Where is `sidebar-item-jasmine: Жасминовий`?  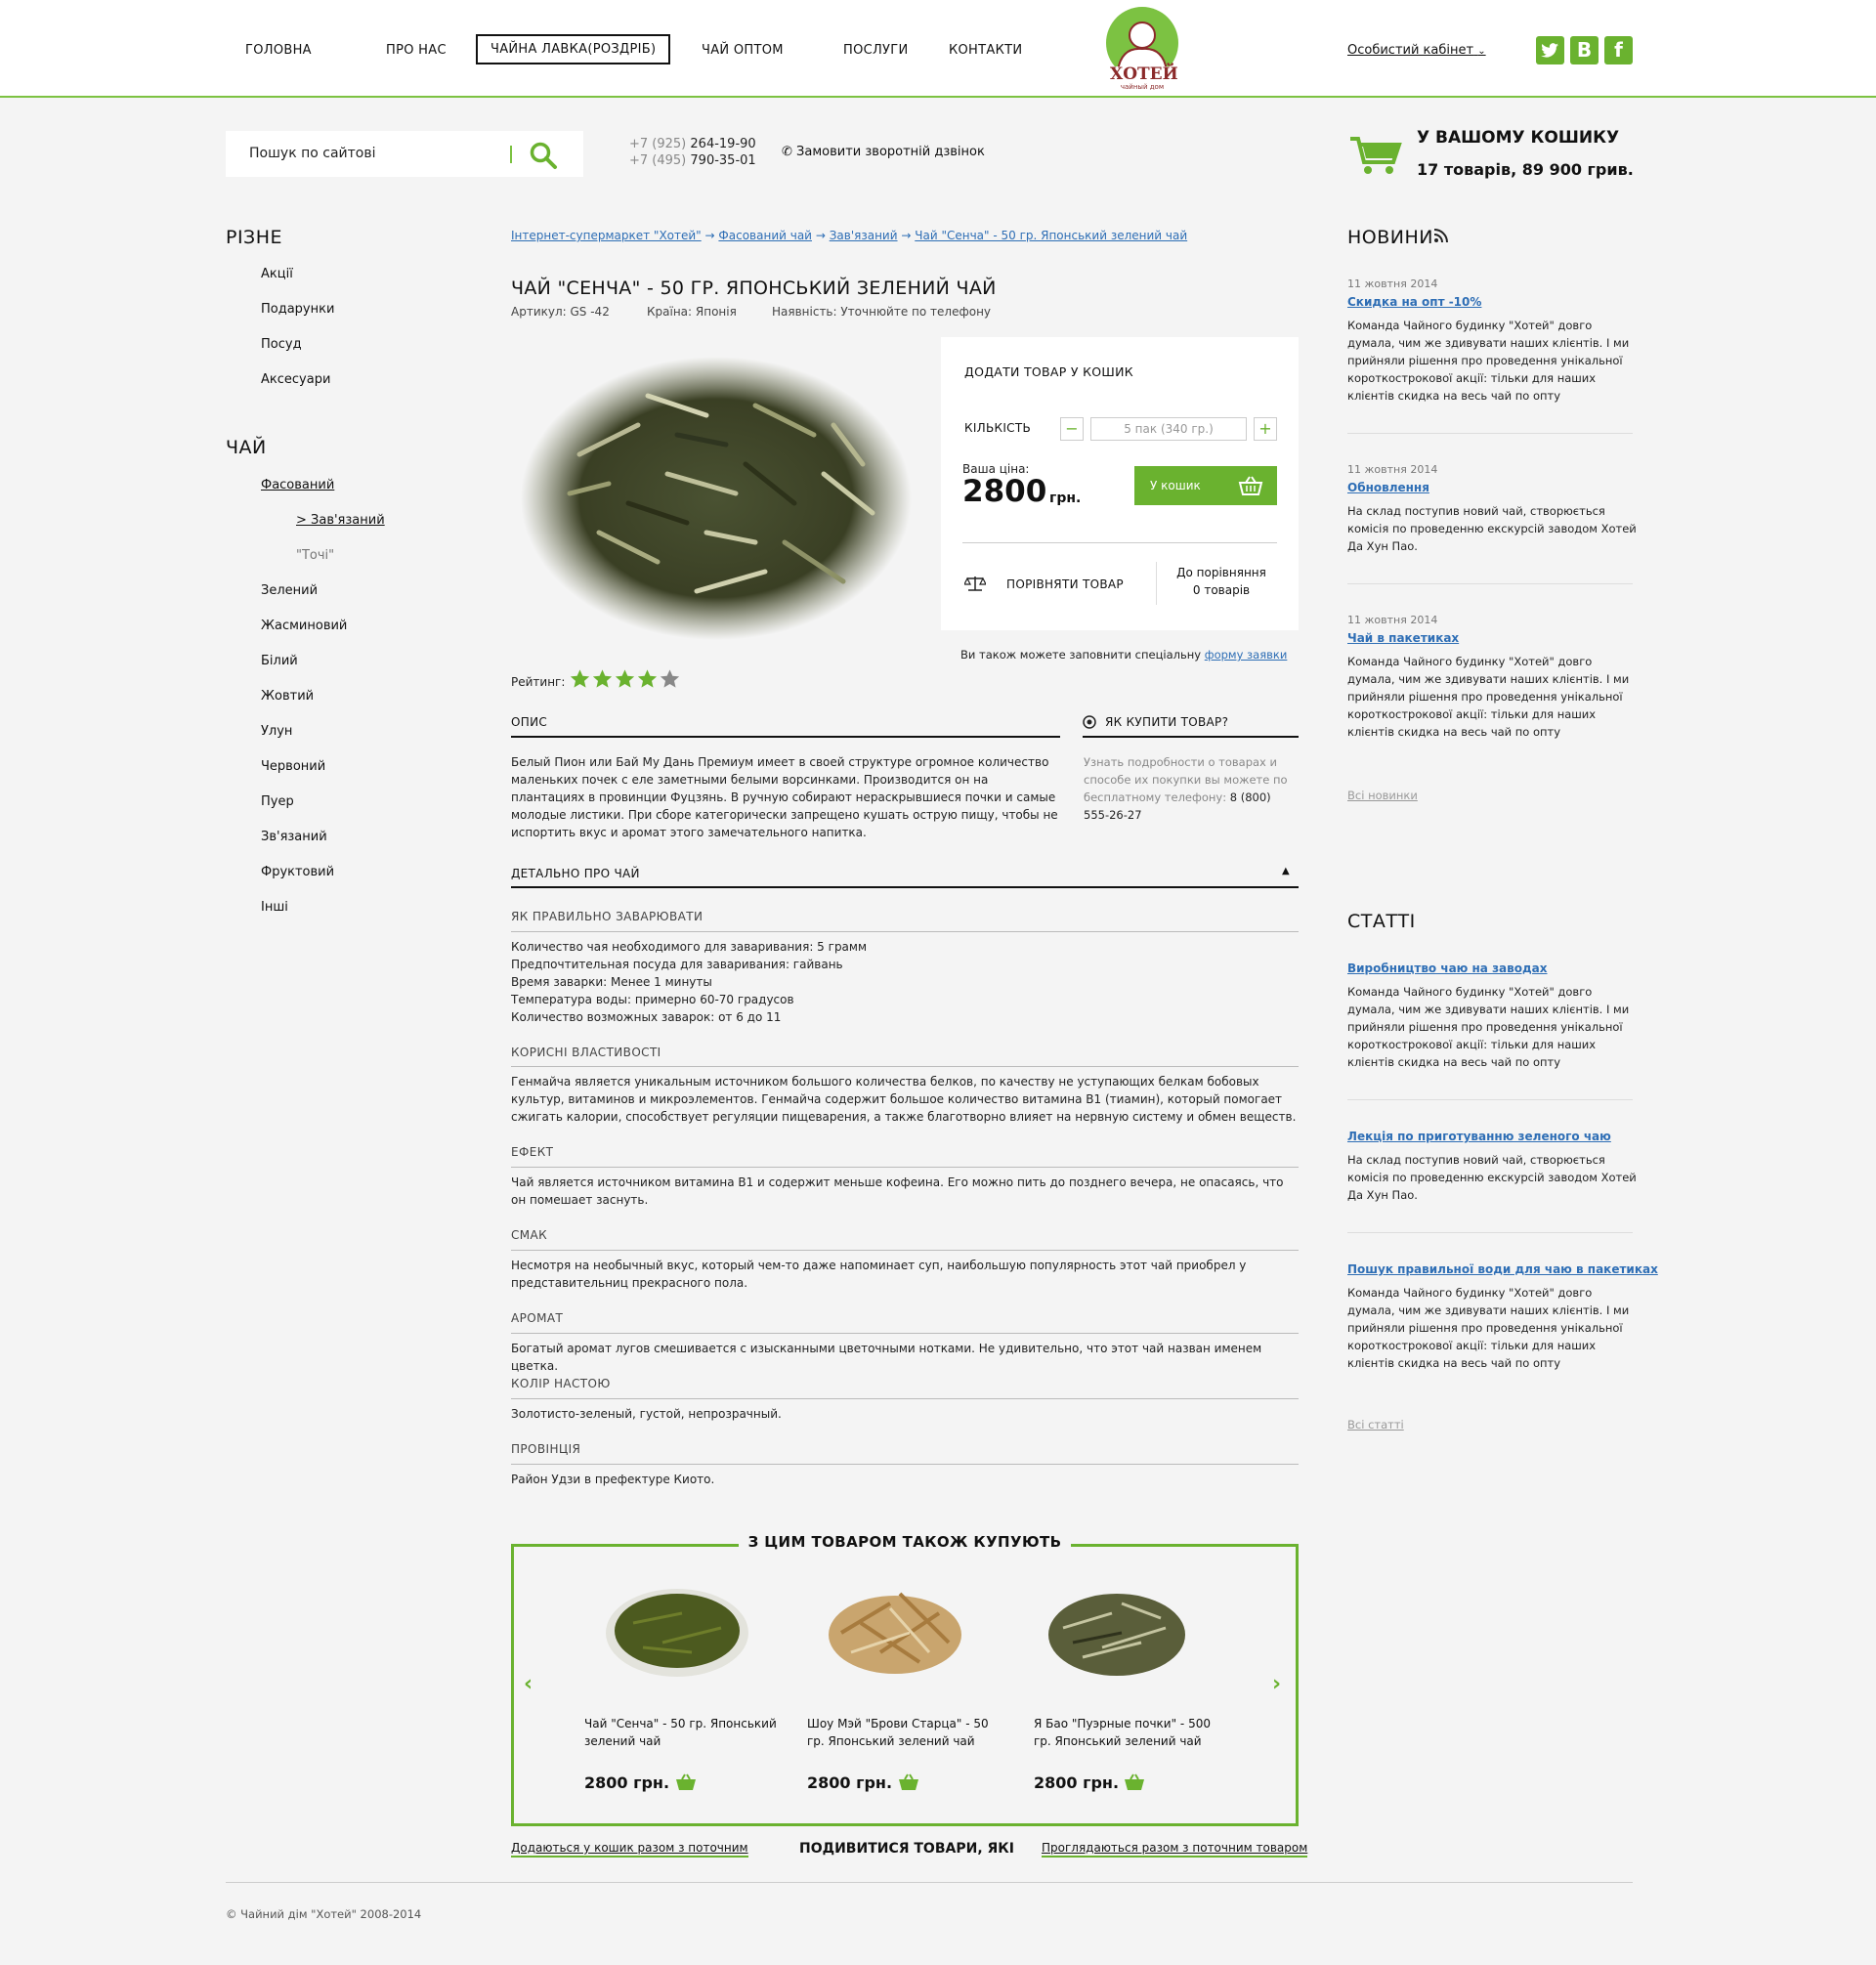
sidebar-item-jasmine: Жасминовий is located at coordinates (304, 626).